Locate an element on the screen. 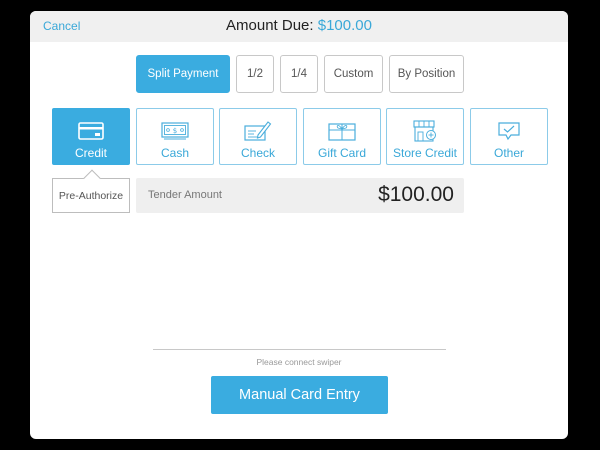  tender-label: Other is located at coordinates (508, 153).